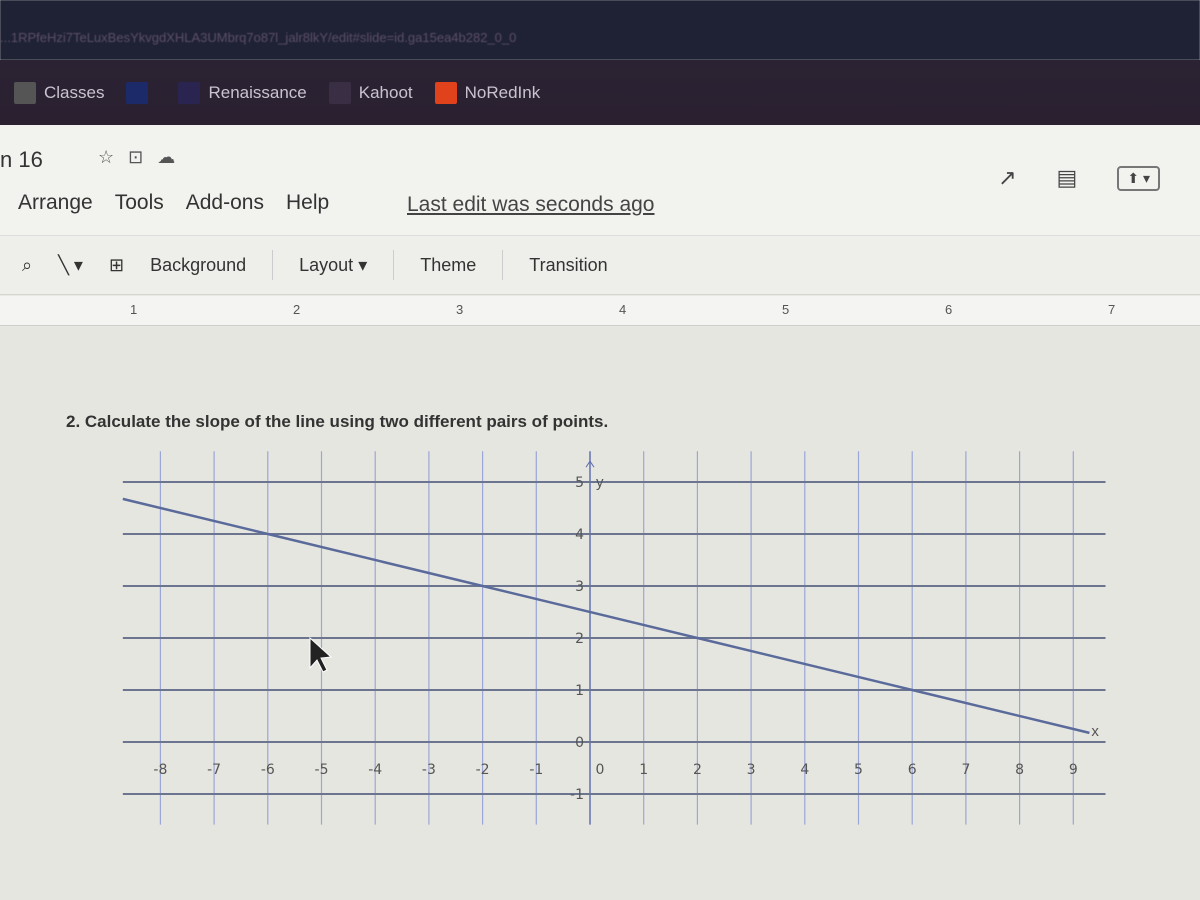 This screenshot has width=1200, height=900. Describe the element at coordinates (160, 770) in the screenshot. I see `x-tick-label: -8` at that location.